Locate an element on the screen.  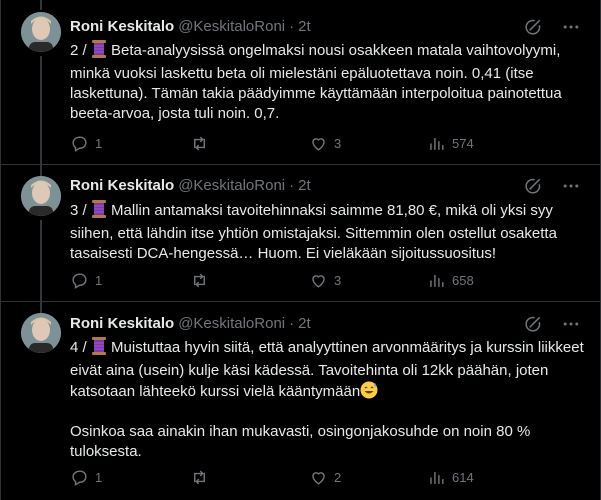
like-button: 2 is located at coordinates (325, 477).